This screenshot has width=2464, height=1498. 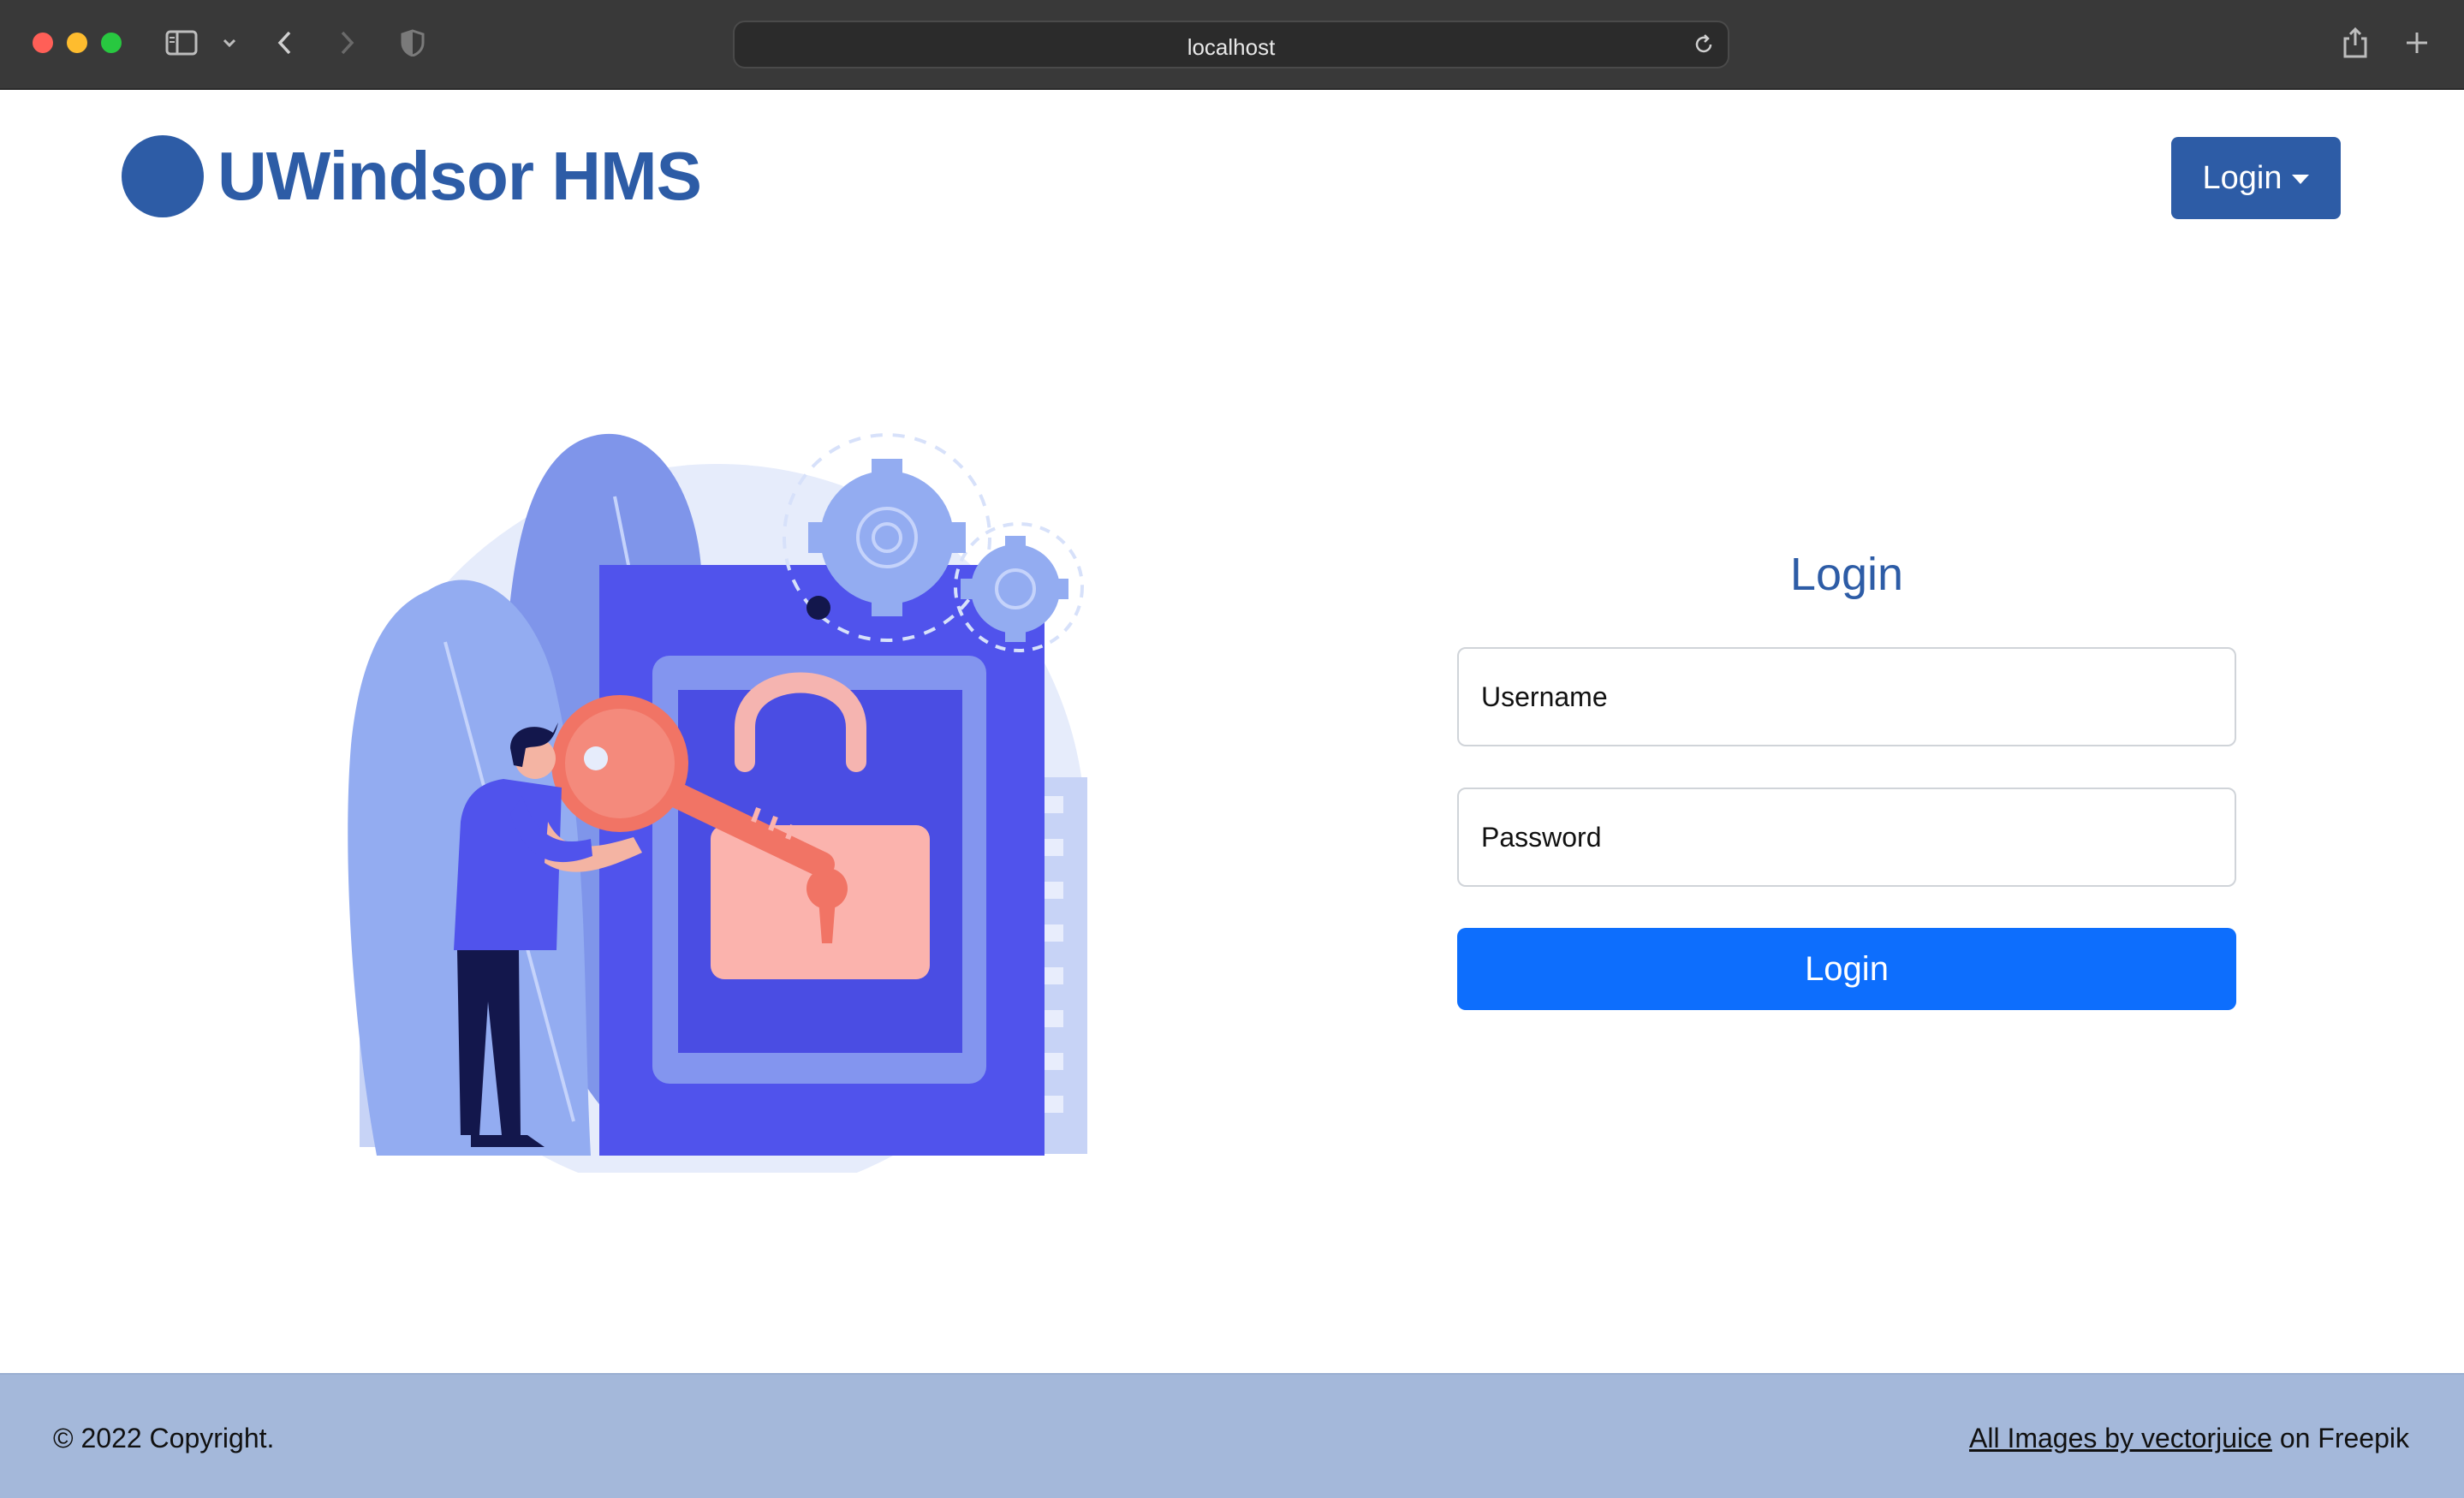 I want to click on minimize-window-button, so click(x=77, y=43).